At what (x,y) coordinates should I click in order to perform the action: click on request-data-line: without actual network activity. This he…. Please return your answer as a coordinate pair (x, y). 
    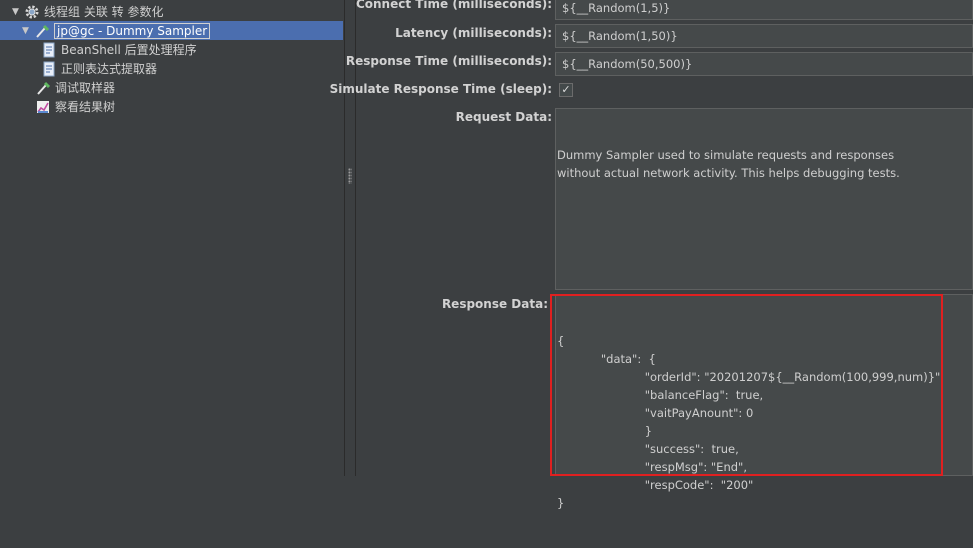
    Looking at the image, I should click on (728, 173).